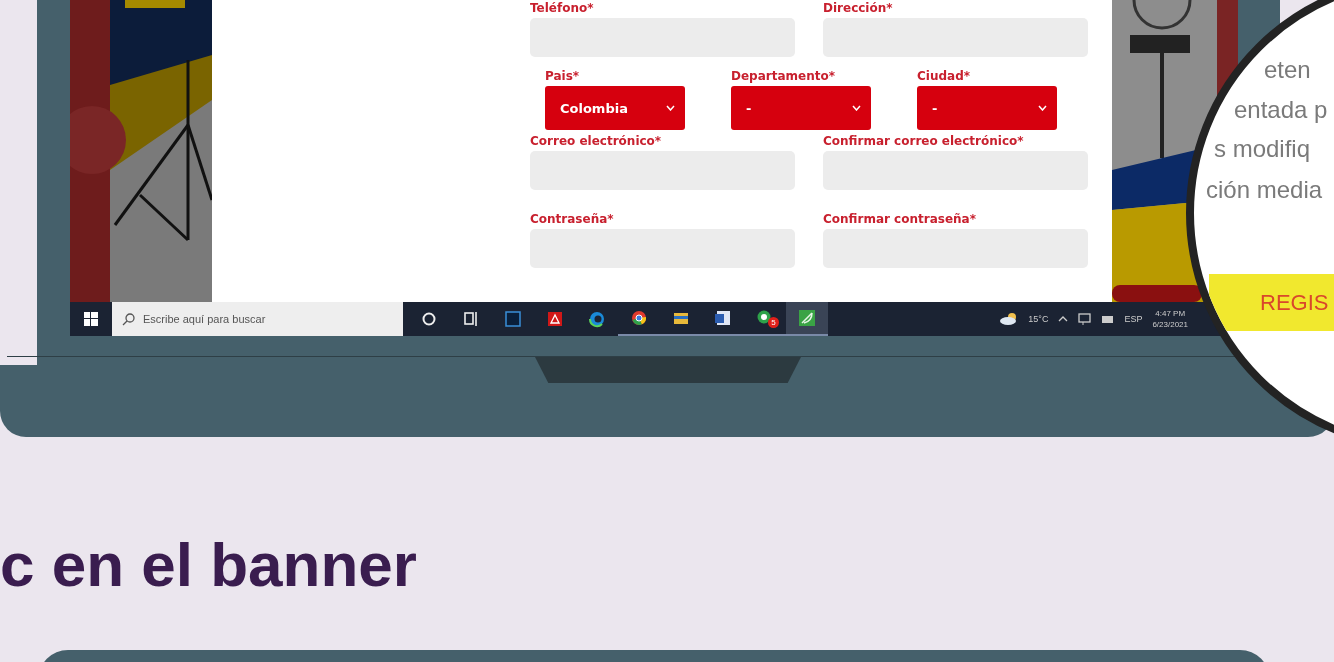 The width and height of the screenshot is (1334, 662). What do you see at coordinates (597, 319) in the screenshot?
I see `swirl-icon` at bounding box center [597, 319].